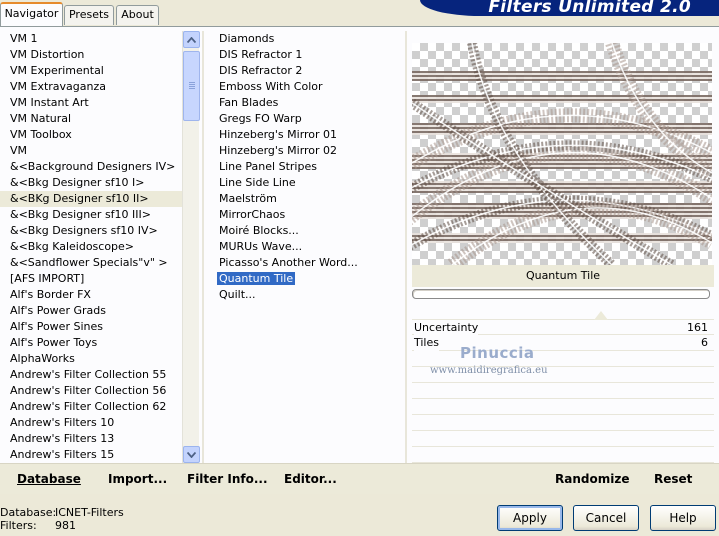 The width and height of the screenshot is (719, 536). Describe the element at coordinates (530, 518) in the screenshot. I see `apply-button: Apply` at that location.